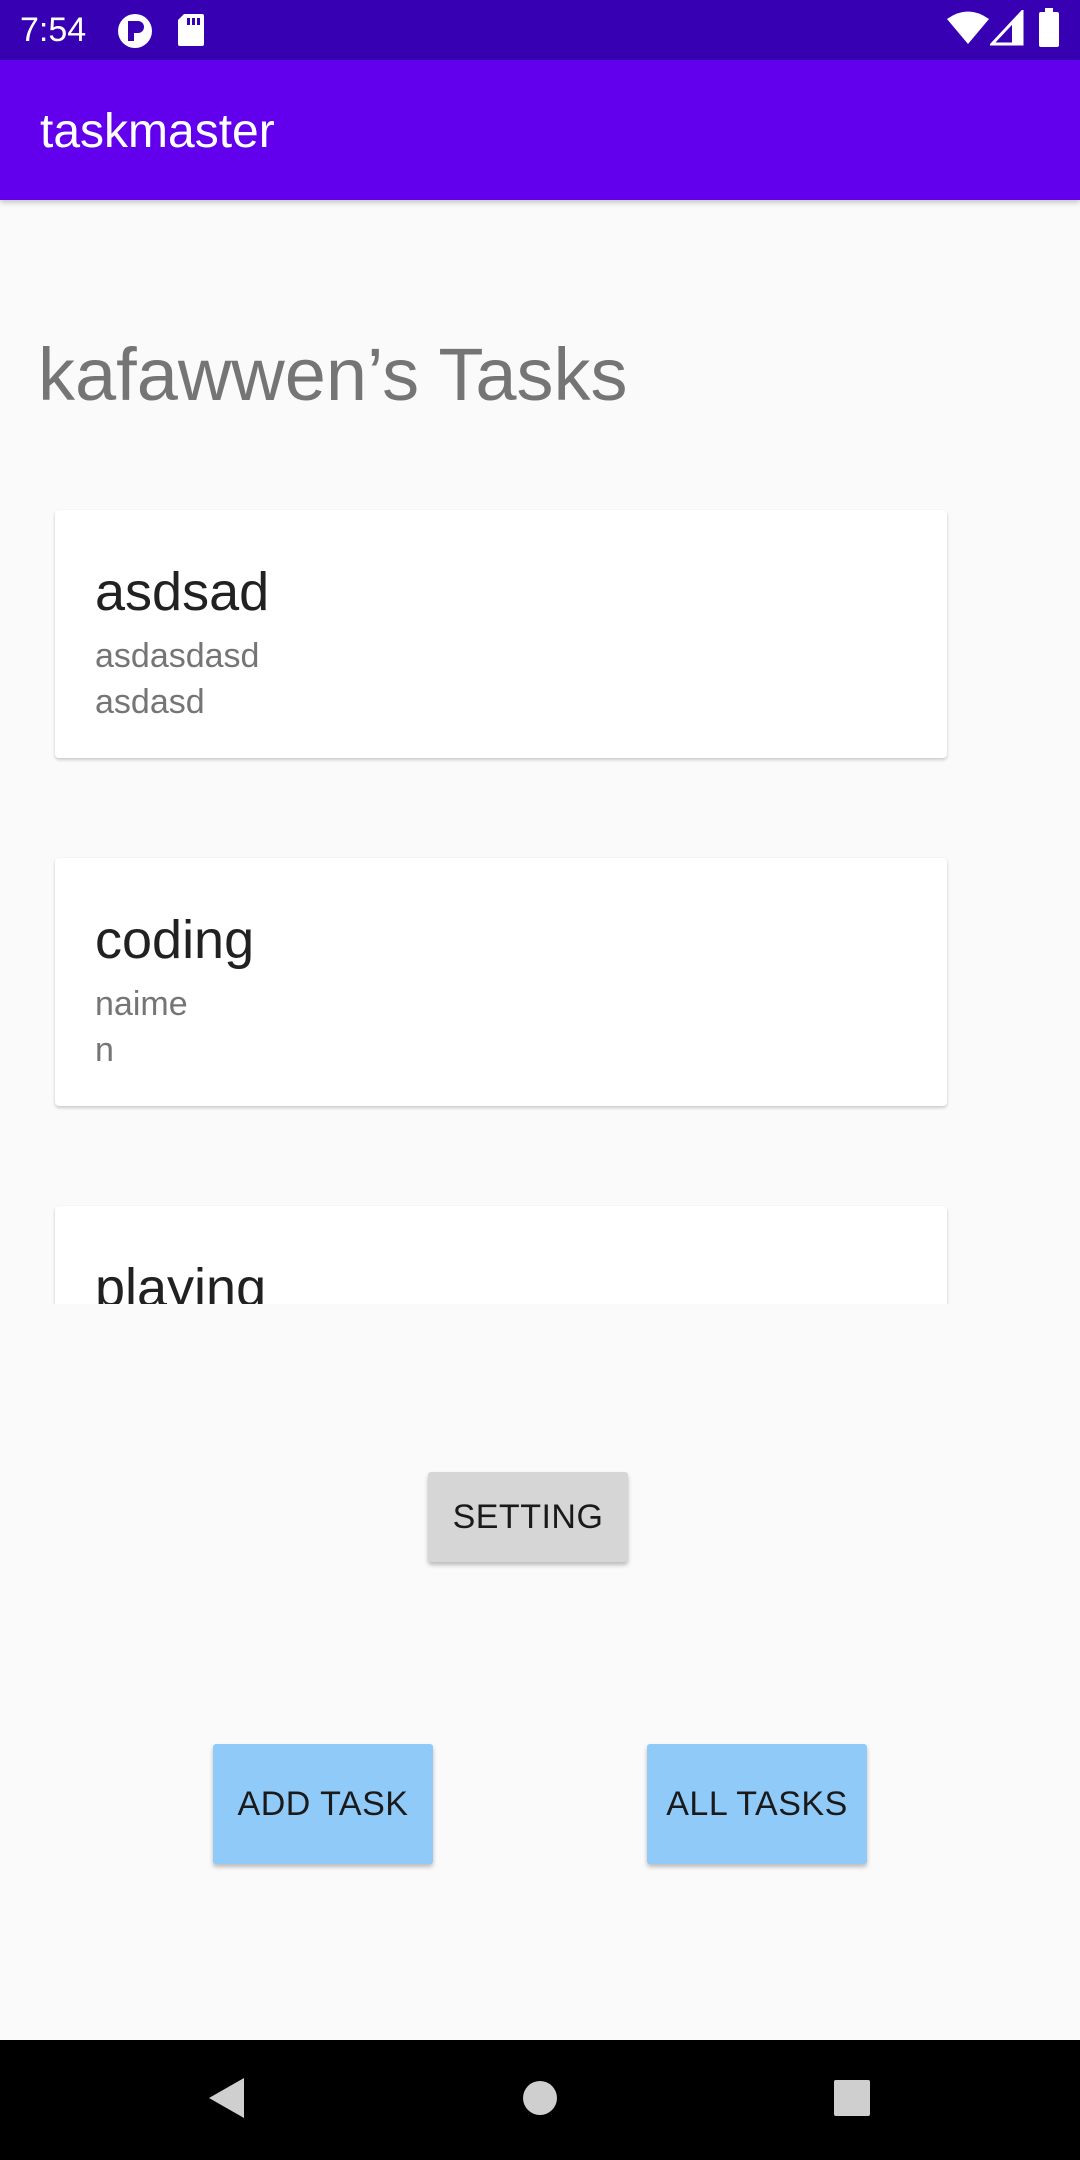 Image resolution: width=1080 pixels, height=2160 pixels. I want to click on task-card: playing, so click(501, 1255).